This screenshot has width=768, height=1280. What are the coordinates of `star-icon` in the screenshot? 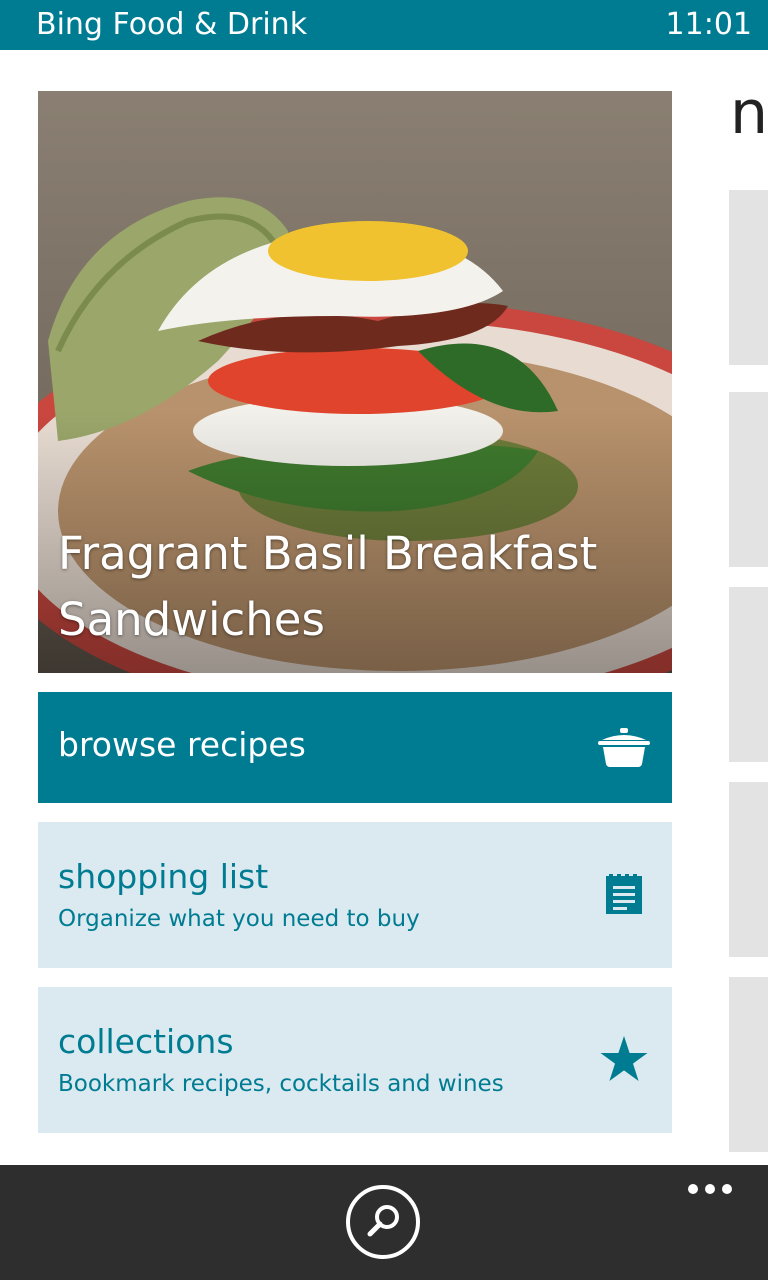 It's located at (624, 1058).